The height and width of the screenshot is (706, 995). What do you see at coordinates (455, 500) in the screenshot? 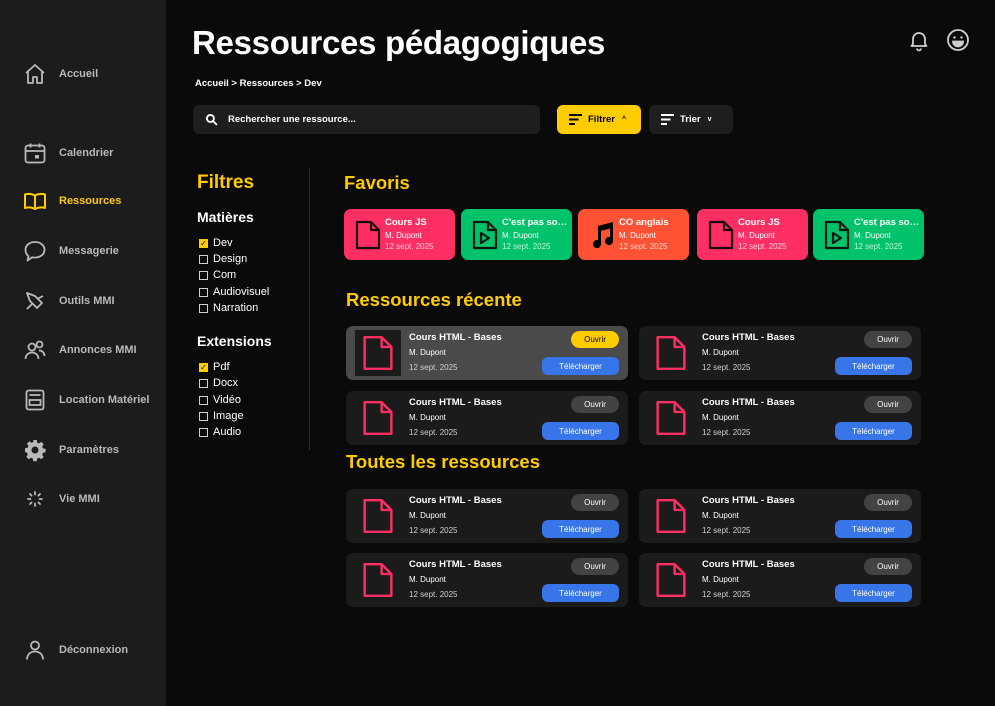
I see `resource-title: Cours HTML - Bases` at bounding box center [455, 500].